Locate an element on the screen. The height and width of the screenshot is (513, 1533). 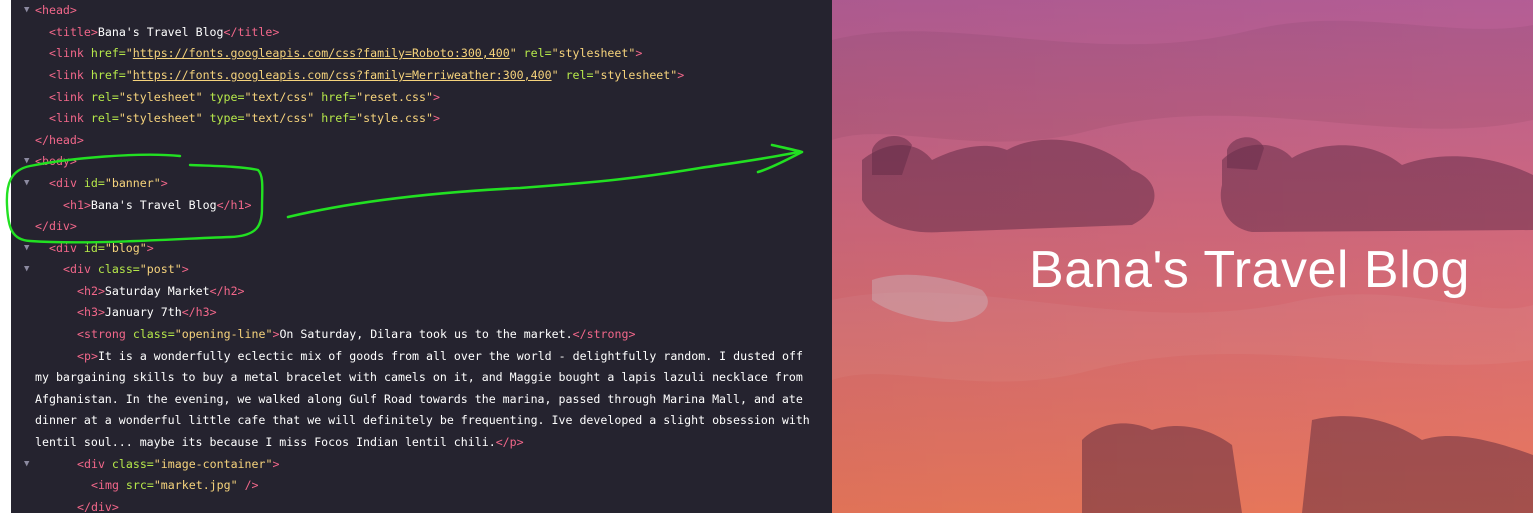
title-open-tag: <title> is located at coordinates (73, 32).